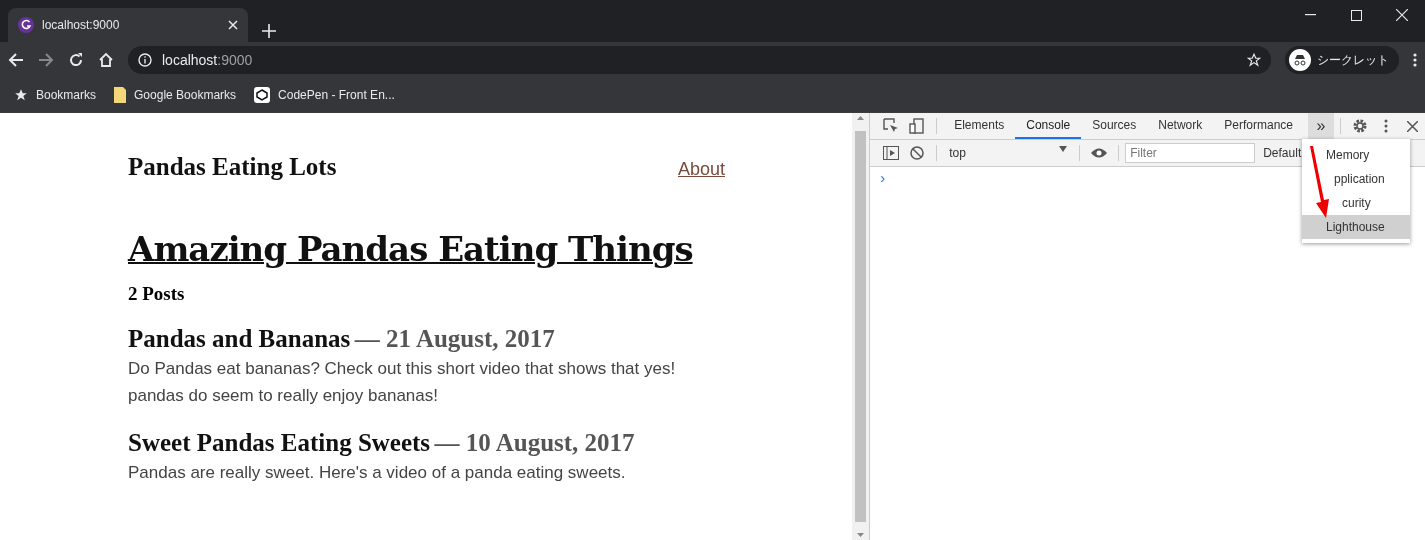 The image size is (1425, 540). Describe the element at coordinates (883, 177) in the screenshot. I see `console-prompt: ›` at that location.